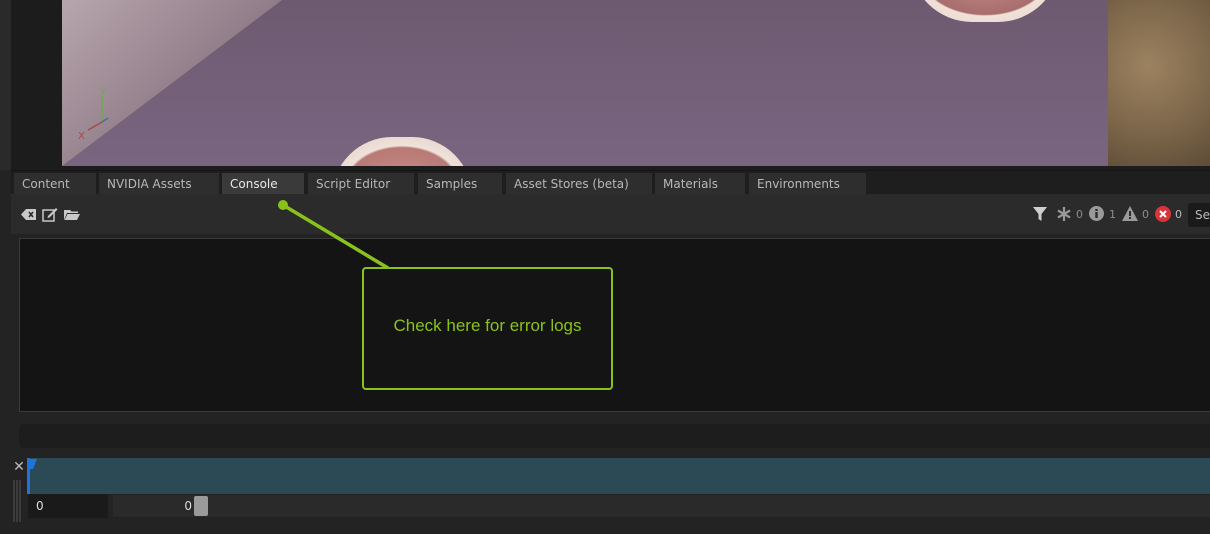 This screenshot has height=534, width=1210. Describe the element at coordinates (487, 325) in the screenshot. I see `callout-text: Check here for error logs` at that location.